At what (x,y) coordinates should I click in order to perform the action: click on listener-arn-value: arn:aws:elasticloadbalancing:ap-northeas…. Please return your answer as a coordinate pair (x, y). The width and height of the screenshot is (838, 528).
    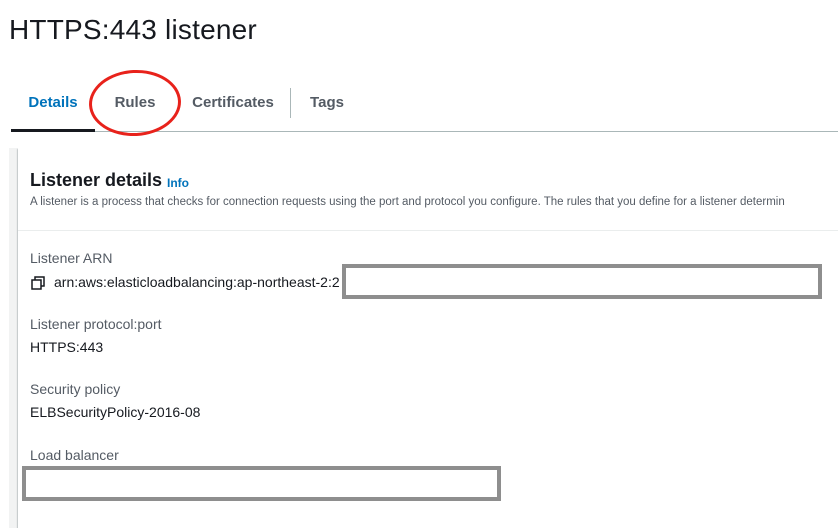
    Looking at the image, I should click on (197, 282).